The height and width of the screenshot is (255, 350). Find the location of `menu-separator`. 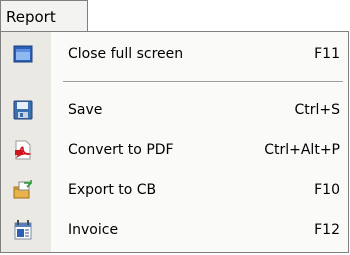

menu-separator is located at coordinates (203, 82).